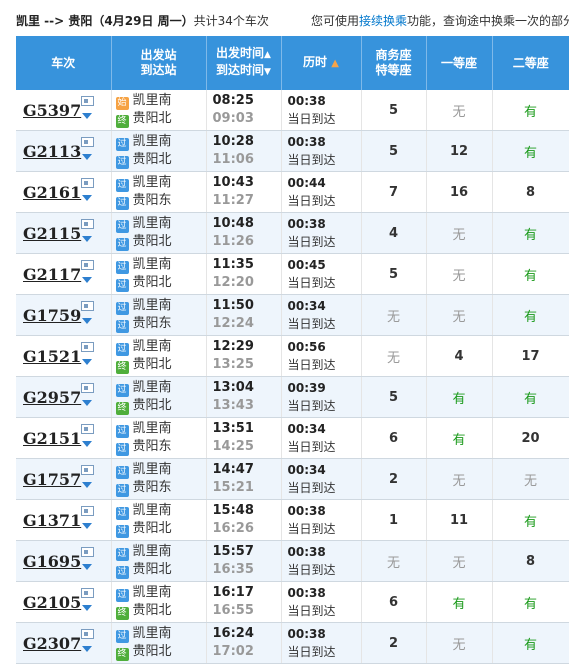 Image resolution: width=569 pixels, height=664 pixels. Describe the element at coordinates (52, 192) in the screenshot. I see `train-number-link: G2161` at that location.